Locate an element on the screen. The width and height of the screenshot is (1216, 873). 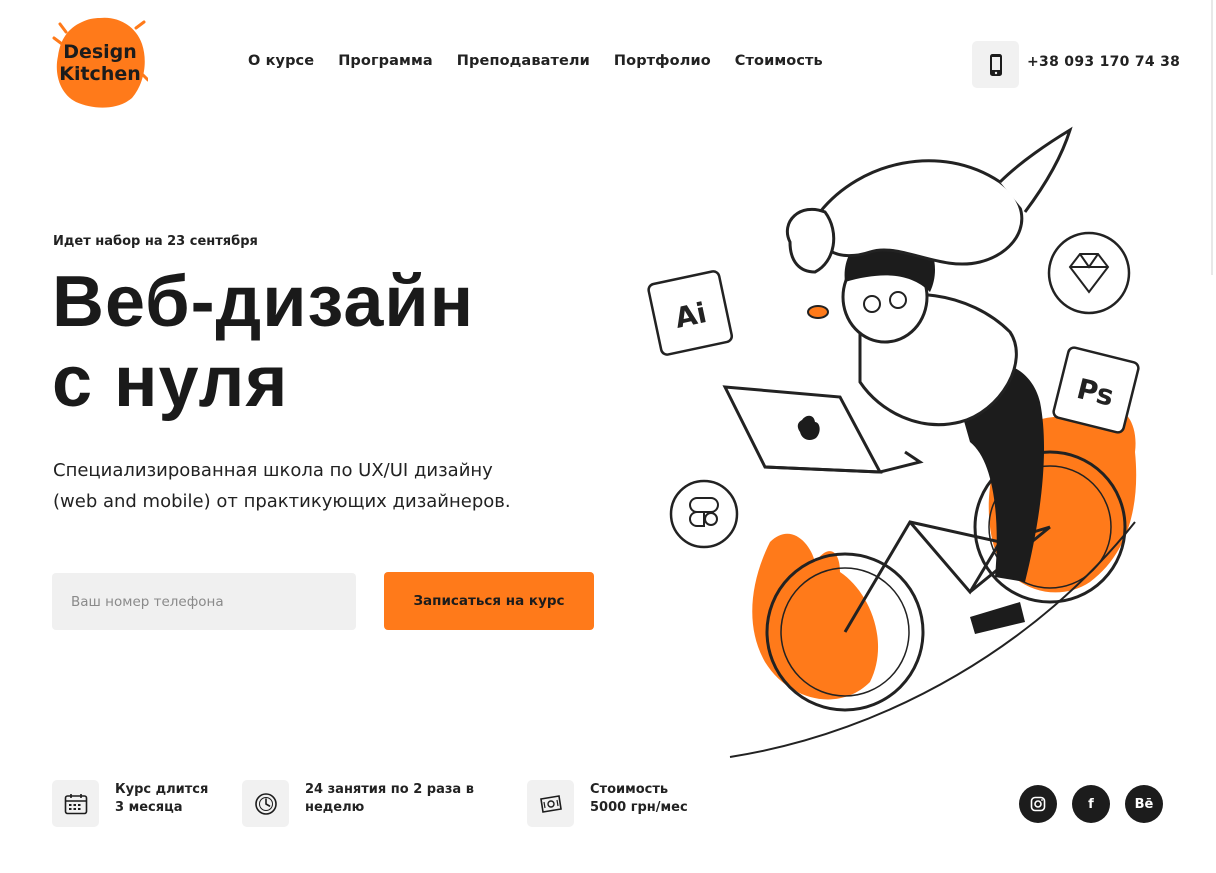
feature-price: Стоимость 5000 грн/мес is located at coordinates (607, 803).